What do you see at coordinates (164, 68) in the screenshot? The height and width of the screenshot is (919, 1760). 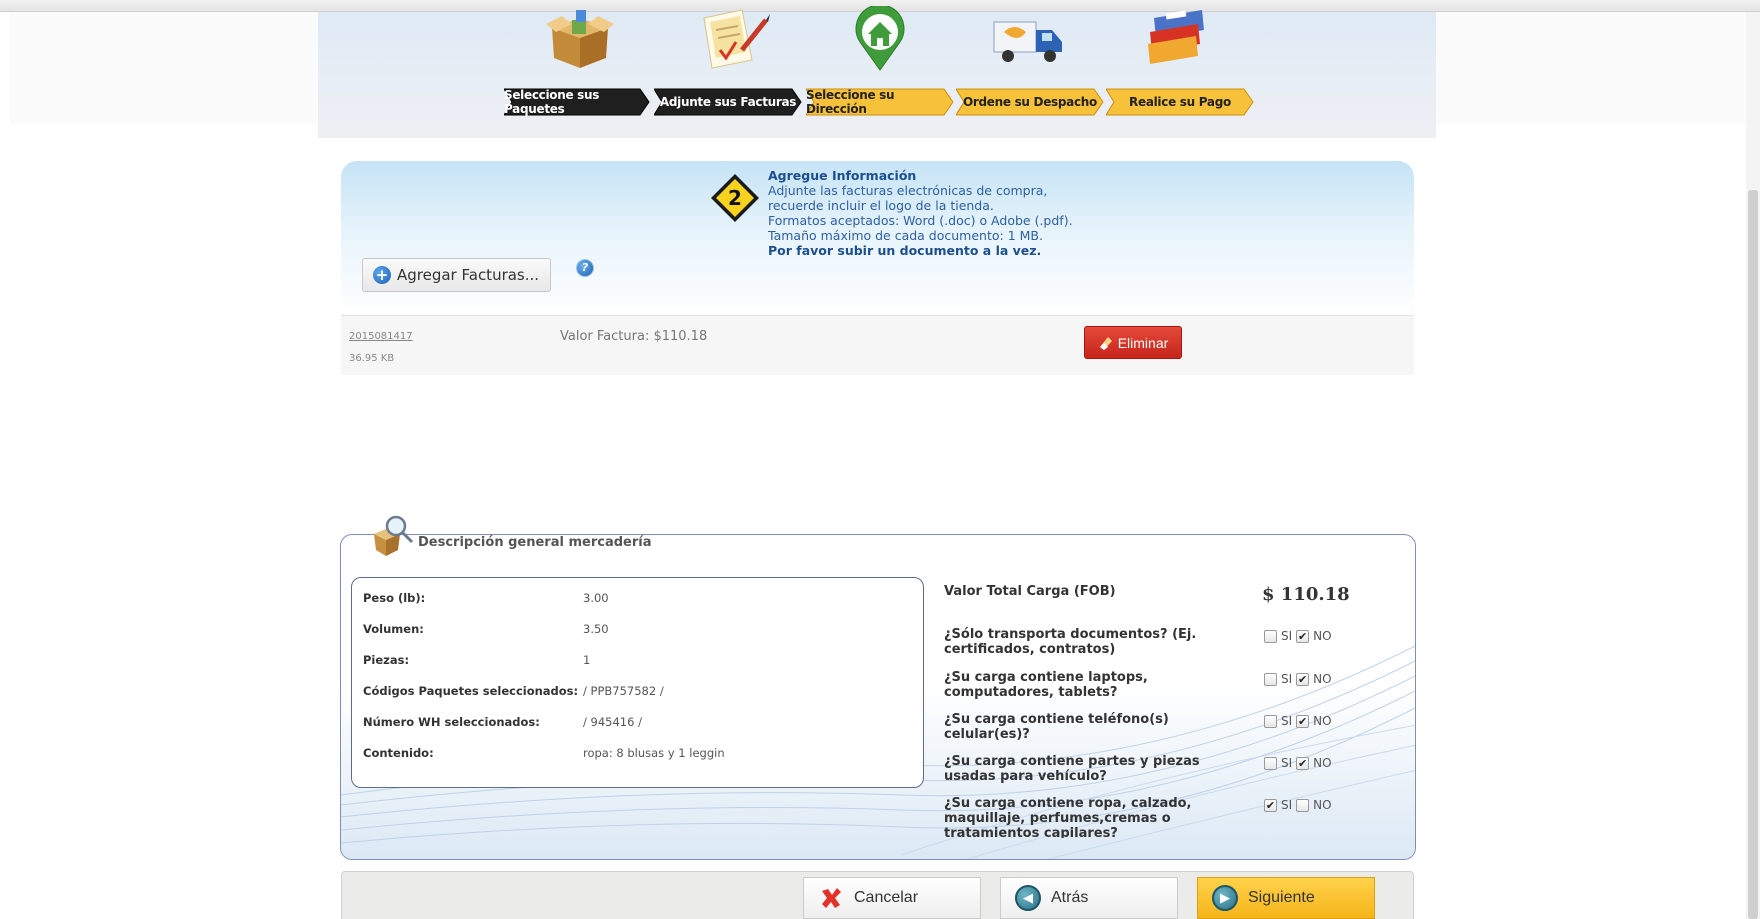 I see `left-margin` at bounding box center [164, 68].